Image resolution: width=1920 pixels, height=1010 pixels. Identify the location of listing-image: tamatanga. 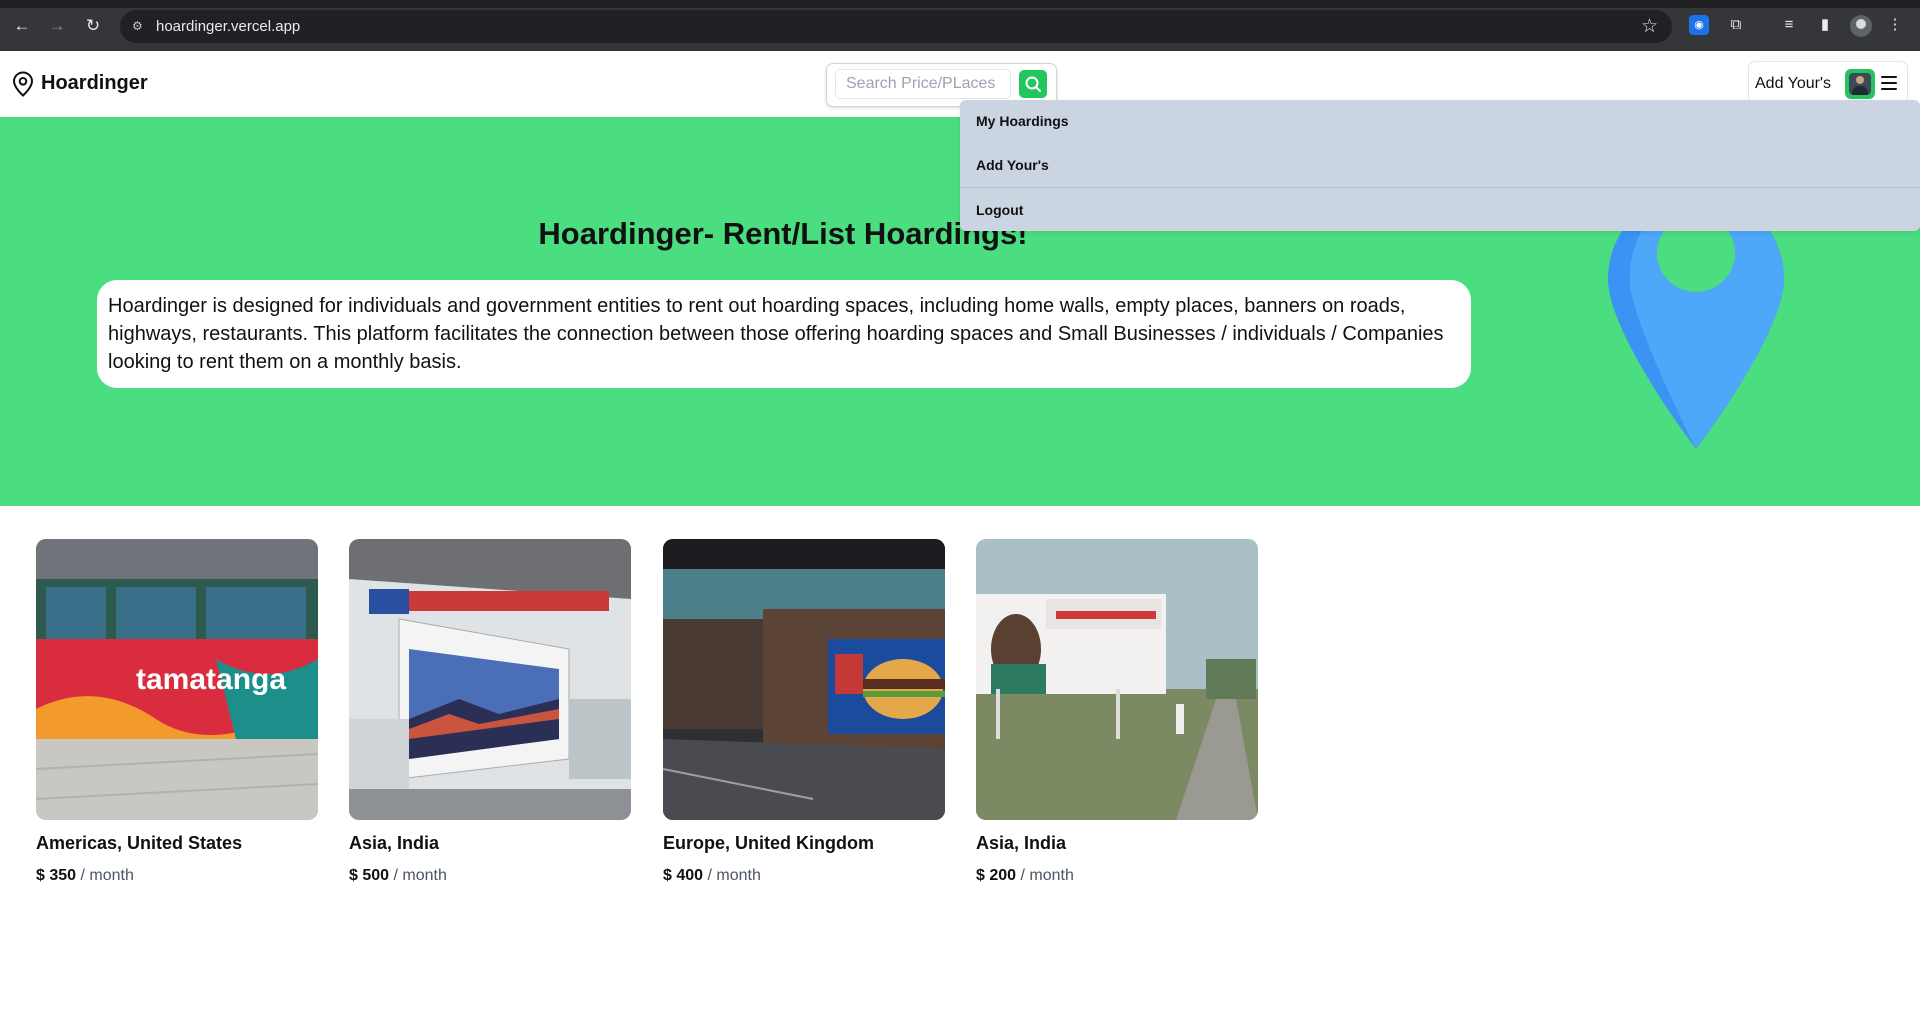
(177, 679).